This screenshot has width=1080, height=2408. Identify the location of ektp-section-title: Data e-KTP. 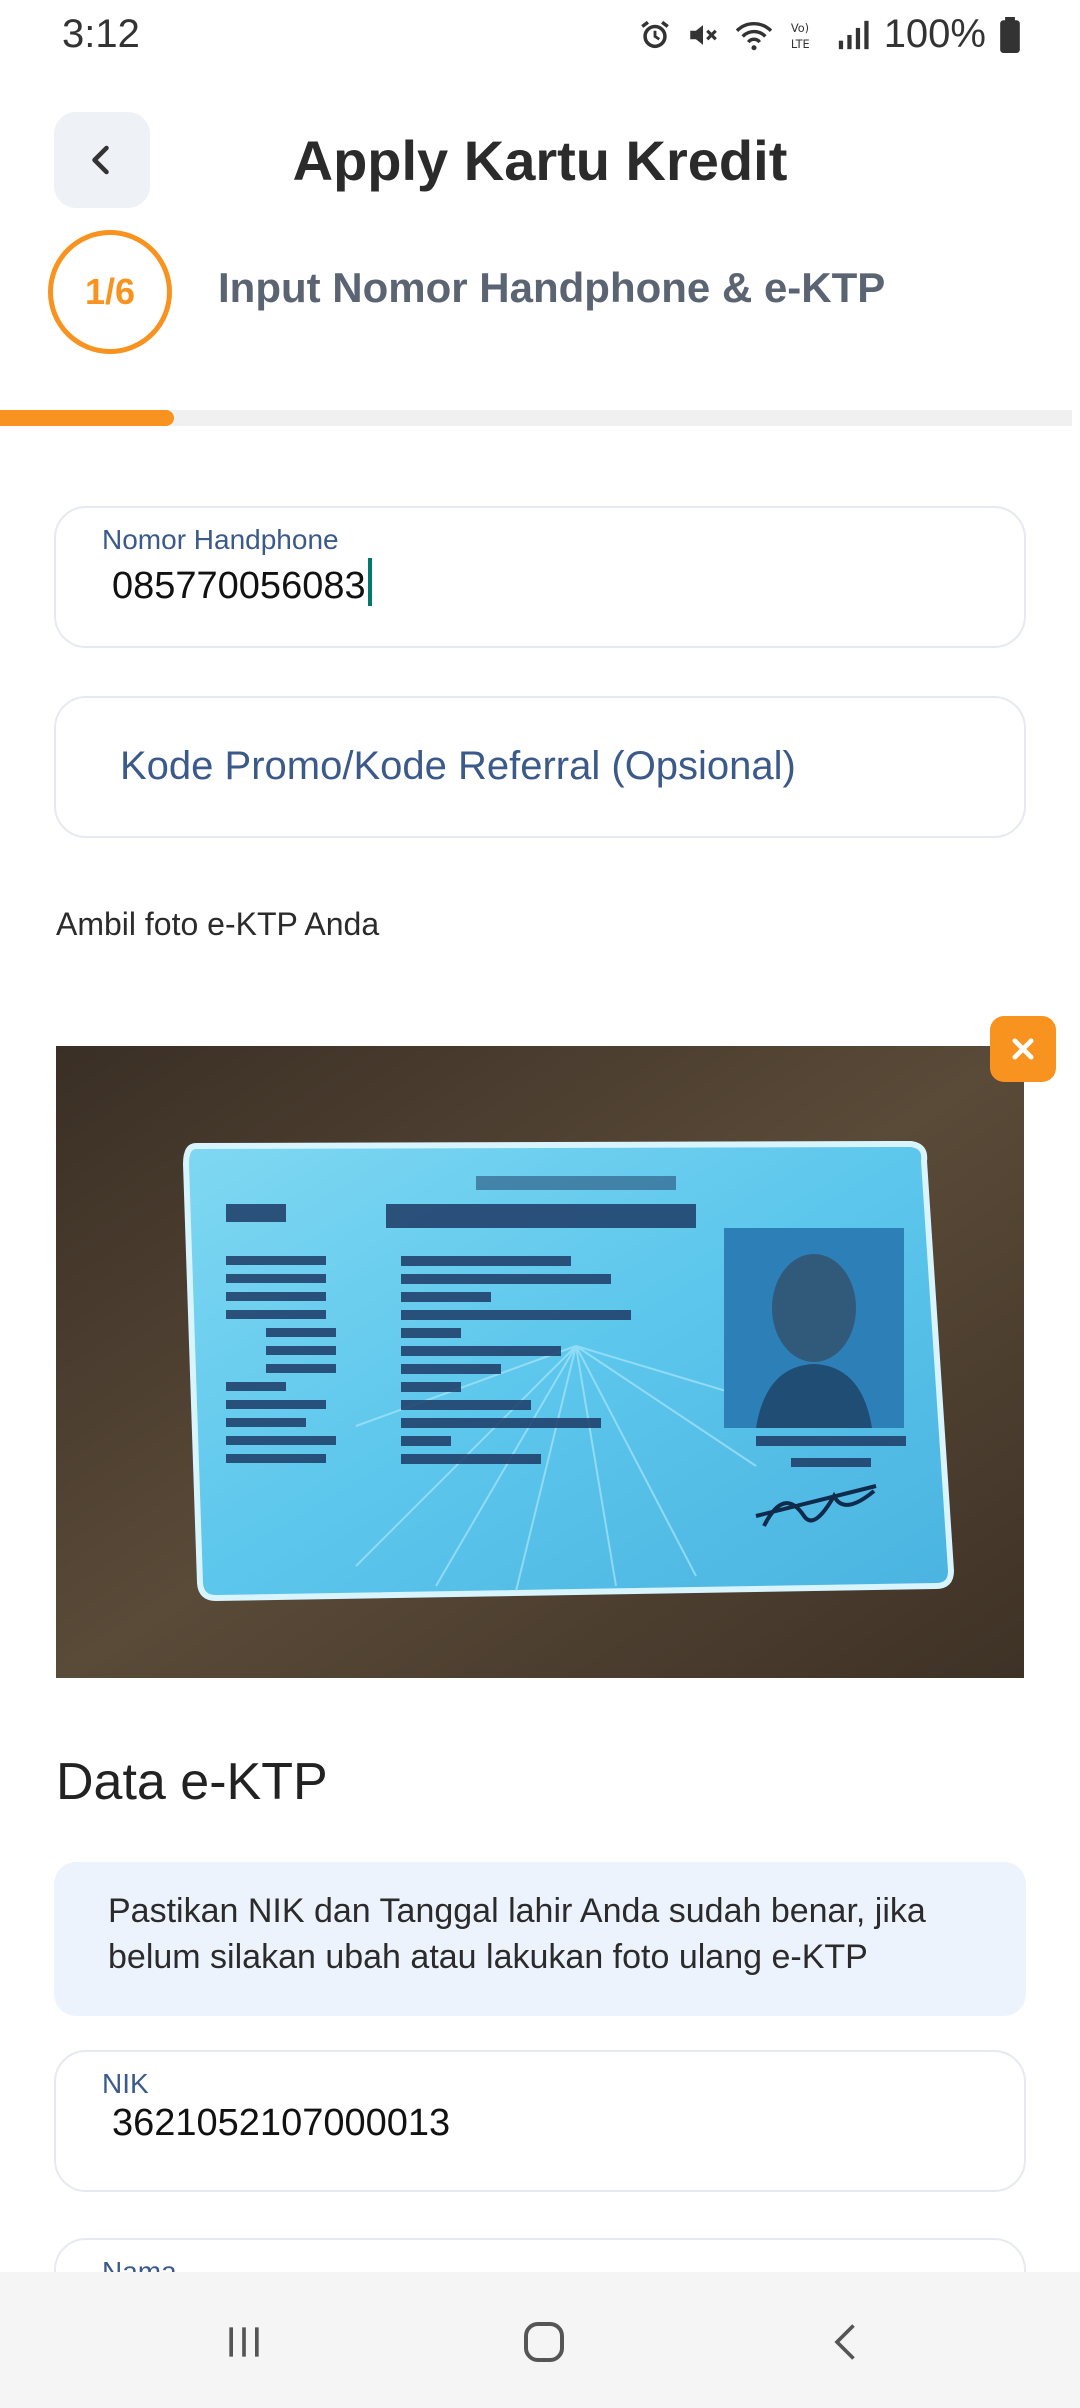
(192, 1782).